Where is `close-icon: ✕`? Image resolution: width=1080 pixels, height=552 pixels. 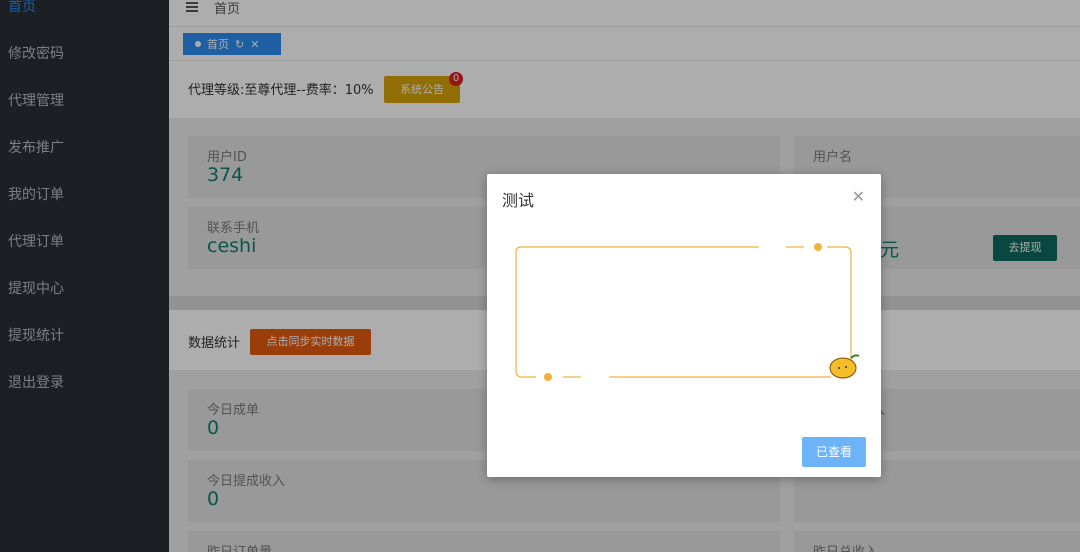
close-icon: ✕ is located at coordinates (858, 196).